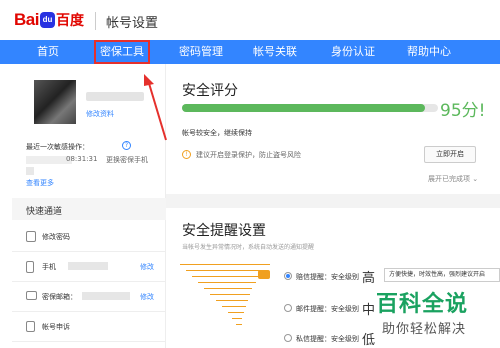  What do you see at coordinates (288, 338) in the screenshot?
I see `radio-message-reminder` at bounding box center [288, 338].